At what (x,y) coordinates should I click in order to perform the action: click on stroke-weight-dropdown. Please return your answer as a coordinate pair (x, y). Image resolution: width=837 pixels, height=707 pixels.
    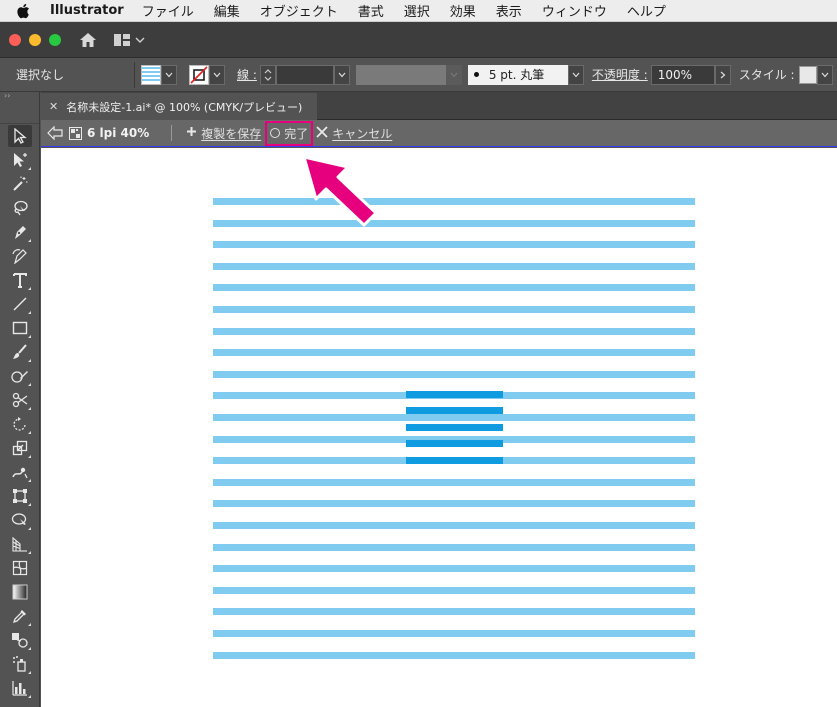
    Looking at the image, I should click on (341, 74).